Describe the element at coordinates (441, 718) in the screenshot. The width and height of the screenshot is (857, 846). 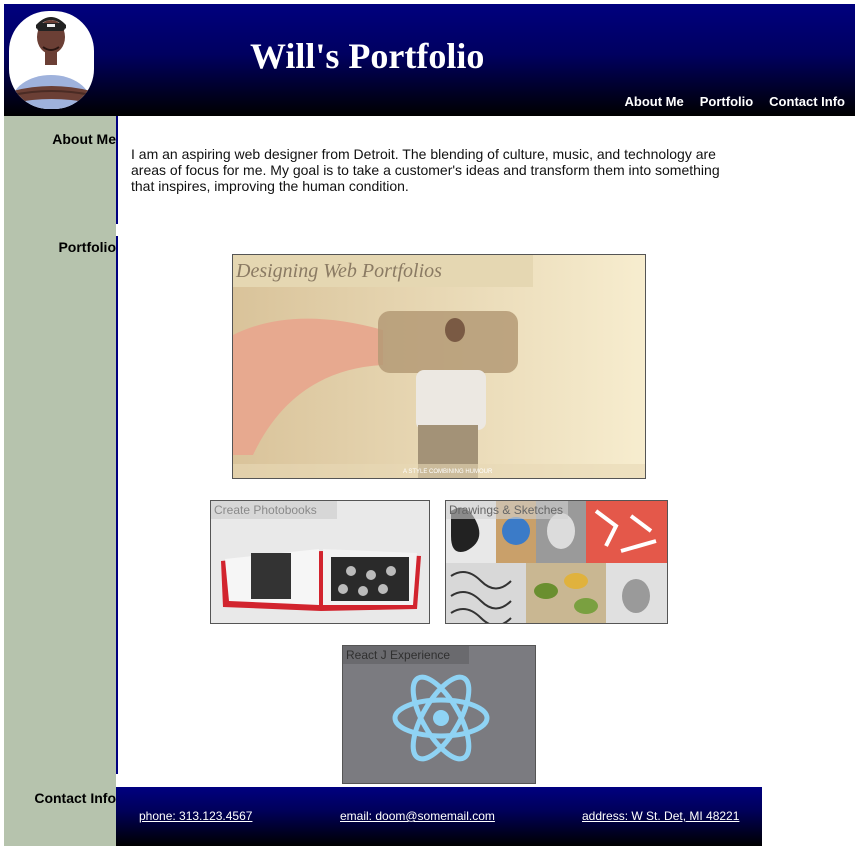
I see `react-logo-icon` at that location.